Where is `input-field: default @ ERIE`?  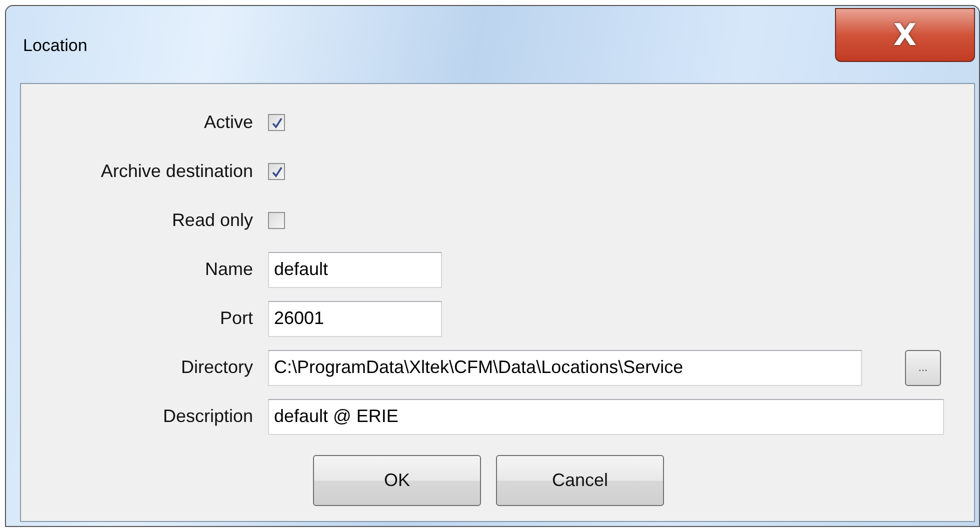
input-field: default @ ERIE is located at coordinates (606, 416).